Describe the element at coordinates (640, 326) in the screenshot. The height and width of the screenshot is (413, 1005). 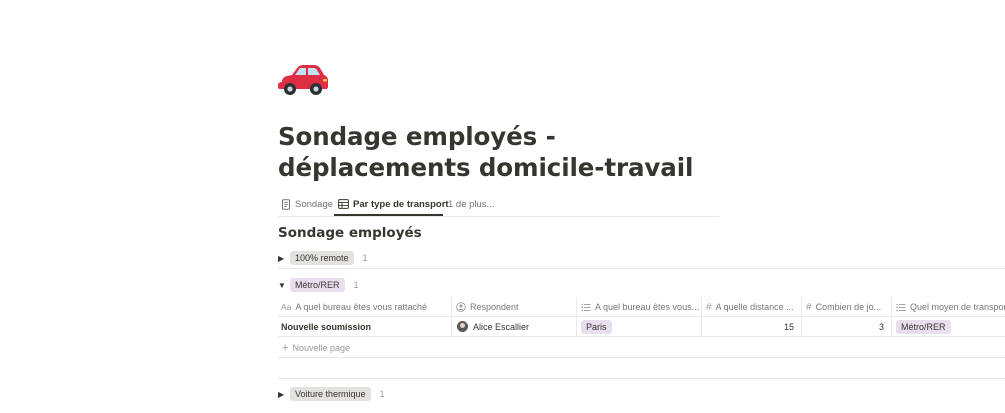
I see `cell-office: Paris` at that location.